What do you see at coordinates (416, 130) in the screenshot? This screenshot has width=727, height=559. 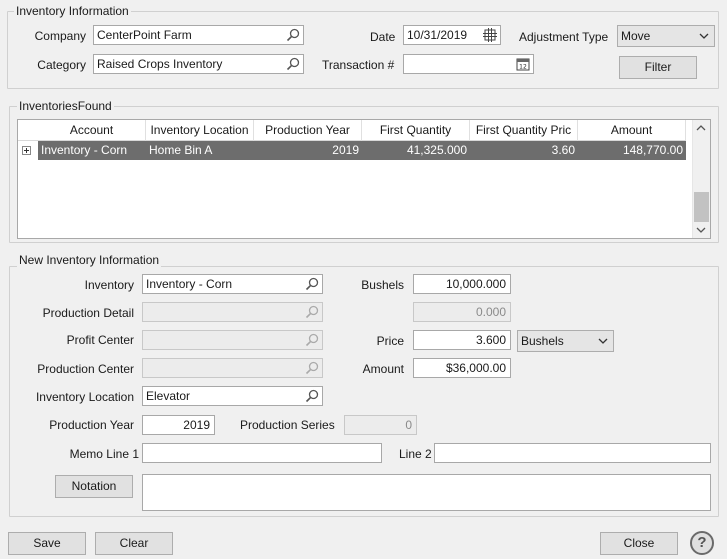 I see `column-header-first-quantity: First Quantity` at bounding box center [416, 130].